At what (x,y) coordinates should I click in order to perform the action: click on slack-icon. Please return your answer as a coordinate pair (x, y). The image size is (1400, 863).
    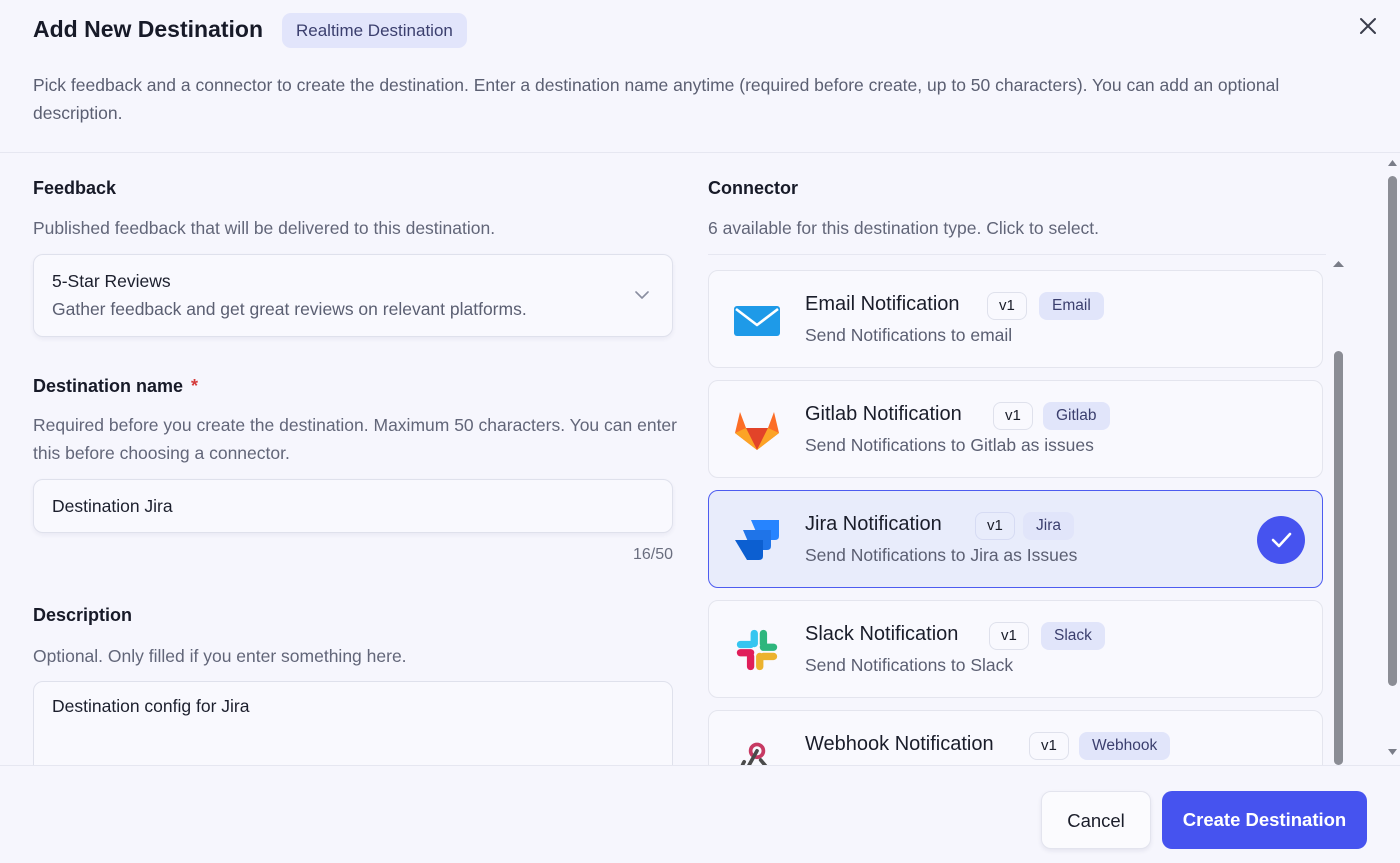
    Looking at the image, I should click on (757, 650).